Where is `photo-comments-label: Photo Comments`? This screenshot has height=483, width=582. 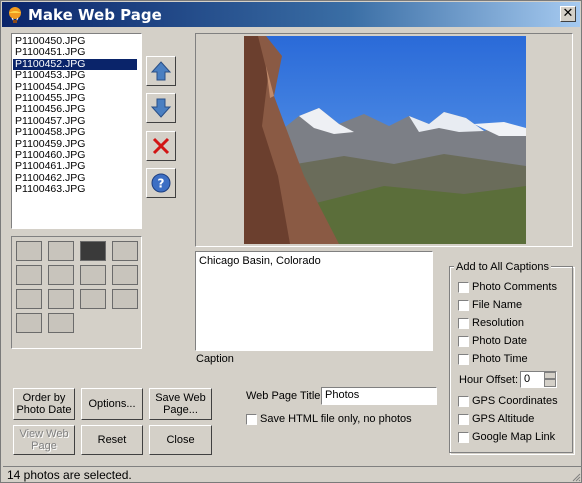 photo-comments-label: Photo Comments is located at coordinates (514, 287).